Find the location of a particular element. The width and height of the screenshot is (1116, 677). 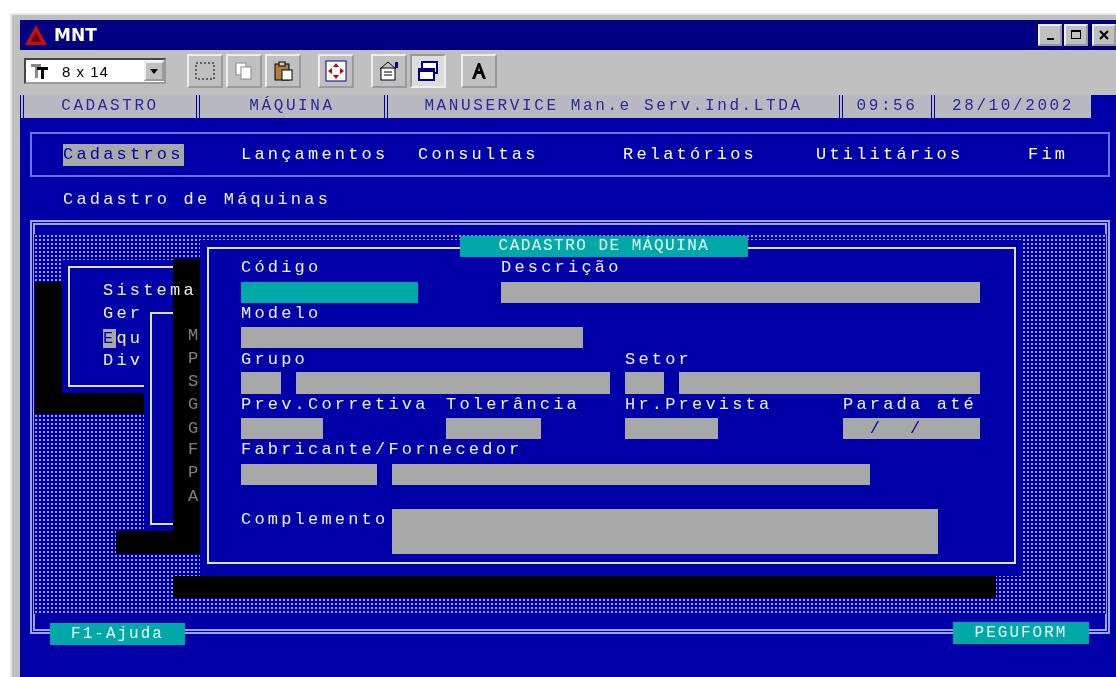

font-icon is located at coordinates (40, 71).